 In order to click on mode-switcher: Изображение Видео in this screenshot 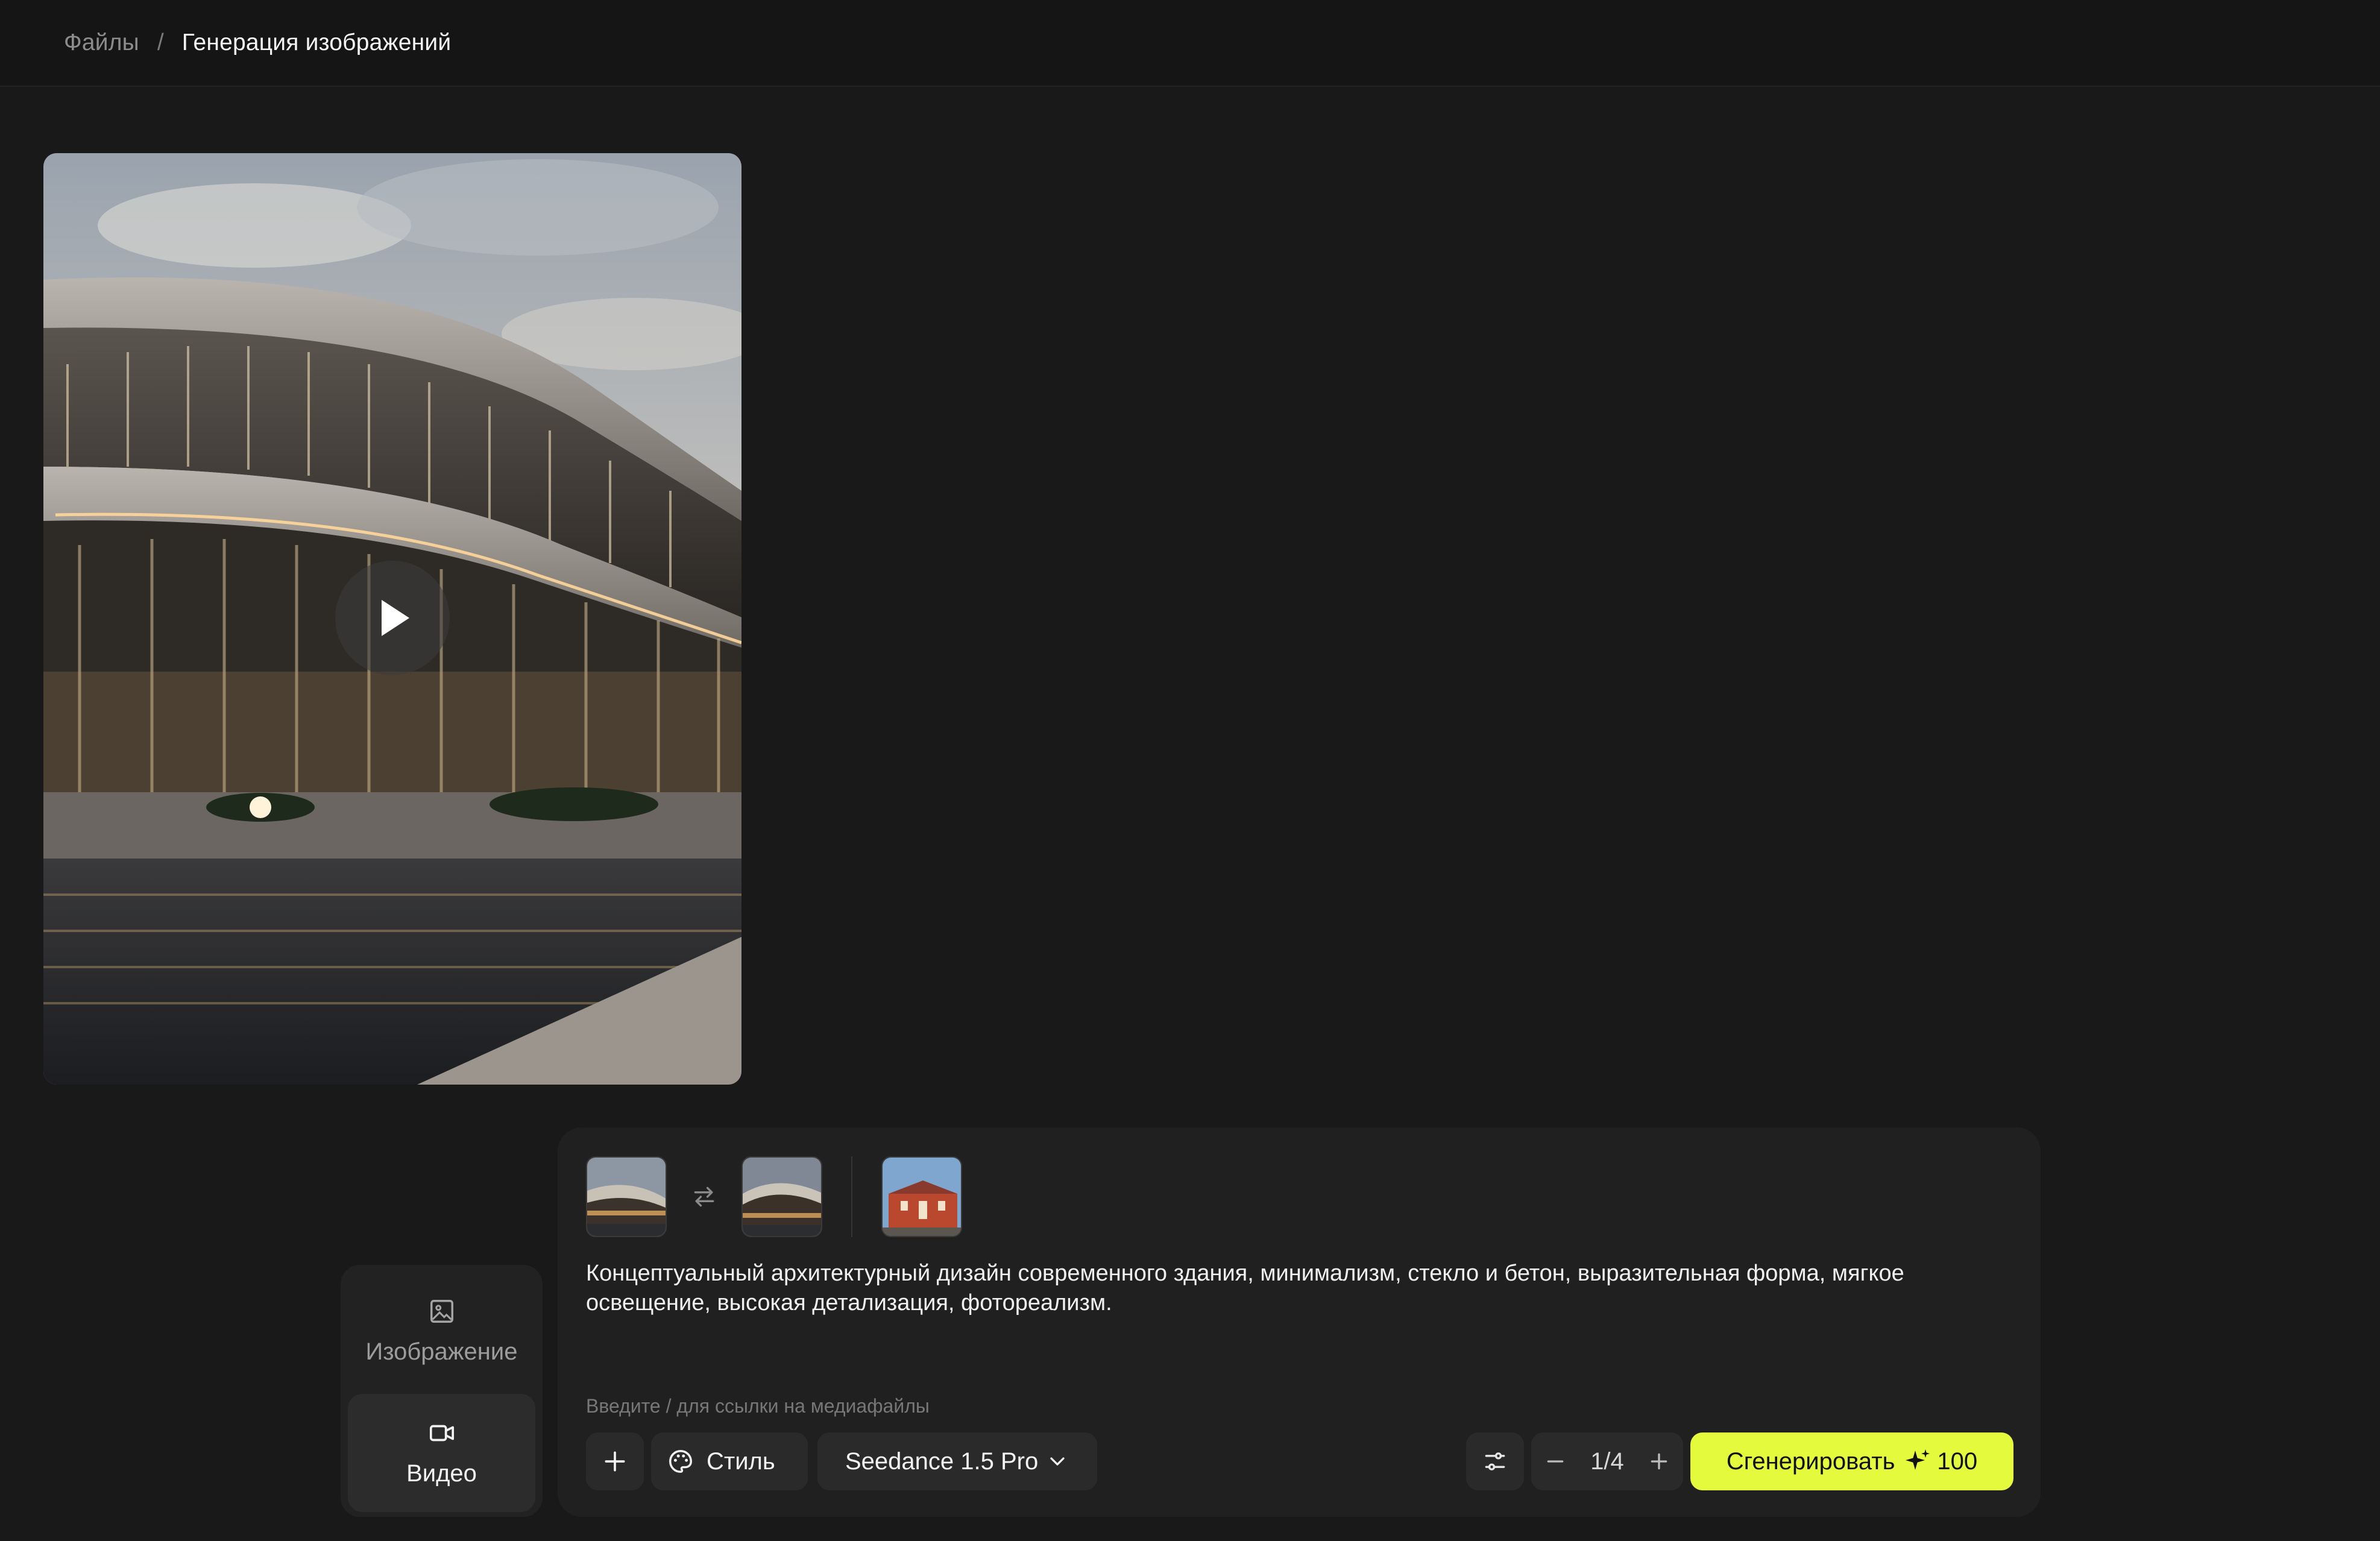, I will do `click(442, 1391)`.